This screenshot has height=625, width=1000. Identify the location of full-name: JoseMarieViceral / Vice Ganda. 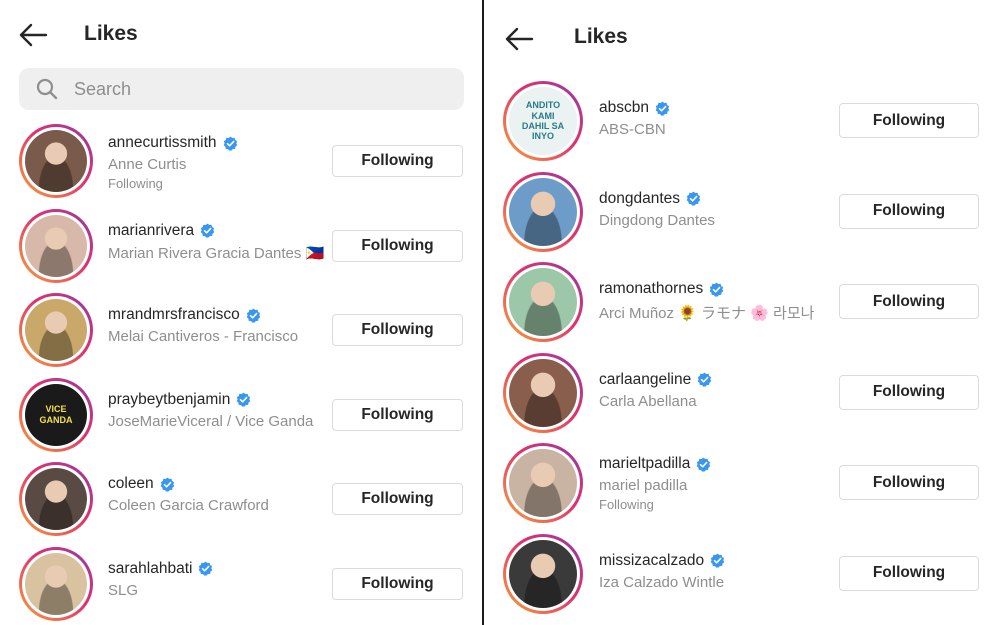
(211, 421).